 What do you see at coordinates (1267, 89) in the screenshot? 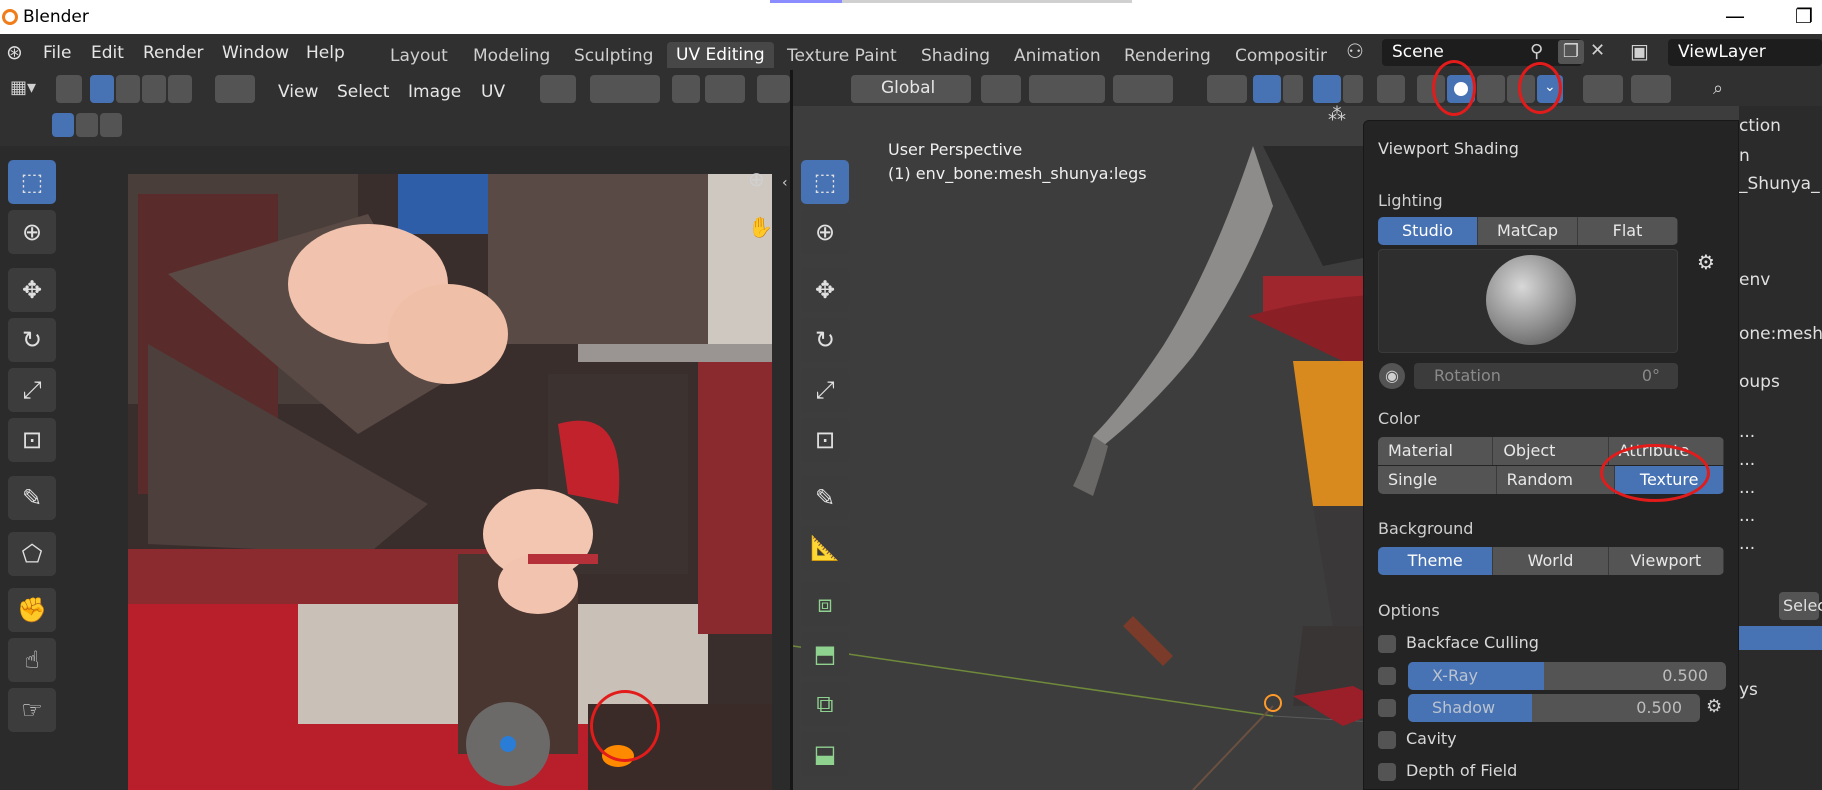
I see `gizmo-toggle-button` at bounding box center [1267, 89].